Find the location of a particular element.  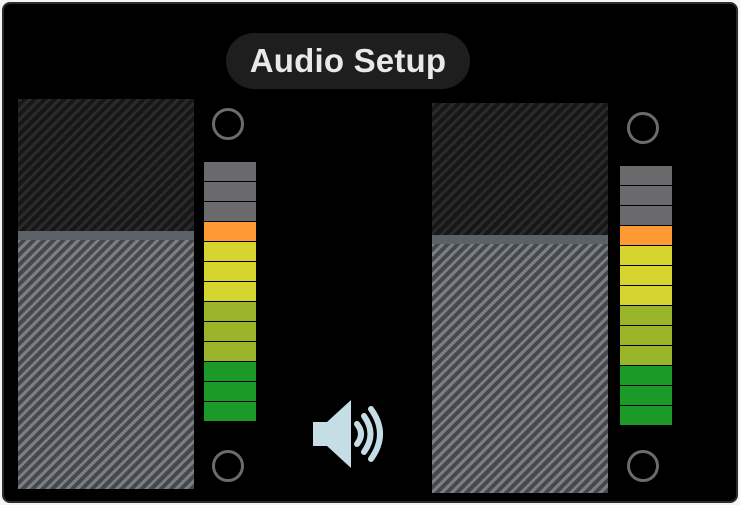

left-level-meter is located at coordinates (230, 292).